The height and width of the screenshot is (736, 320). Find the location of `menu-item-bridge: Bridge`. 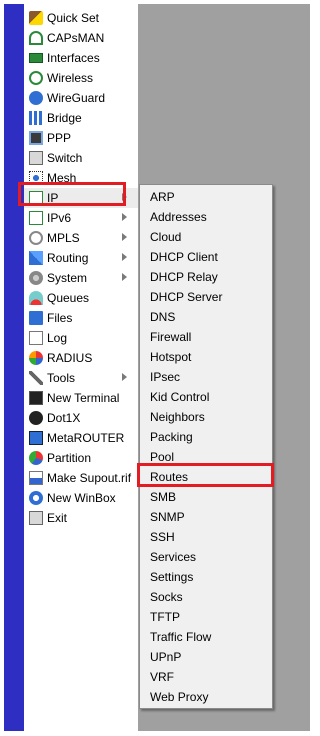

menu-item-bridge: Bridge is located at coordinates (81, 118).